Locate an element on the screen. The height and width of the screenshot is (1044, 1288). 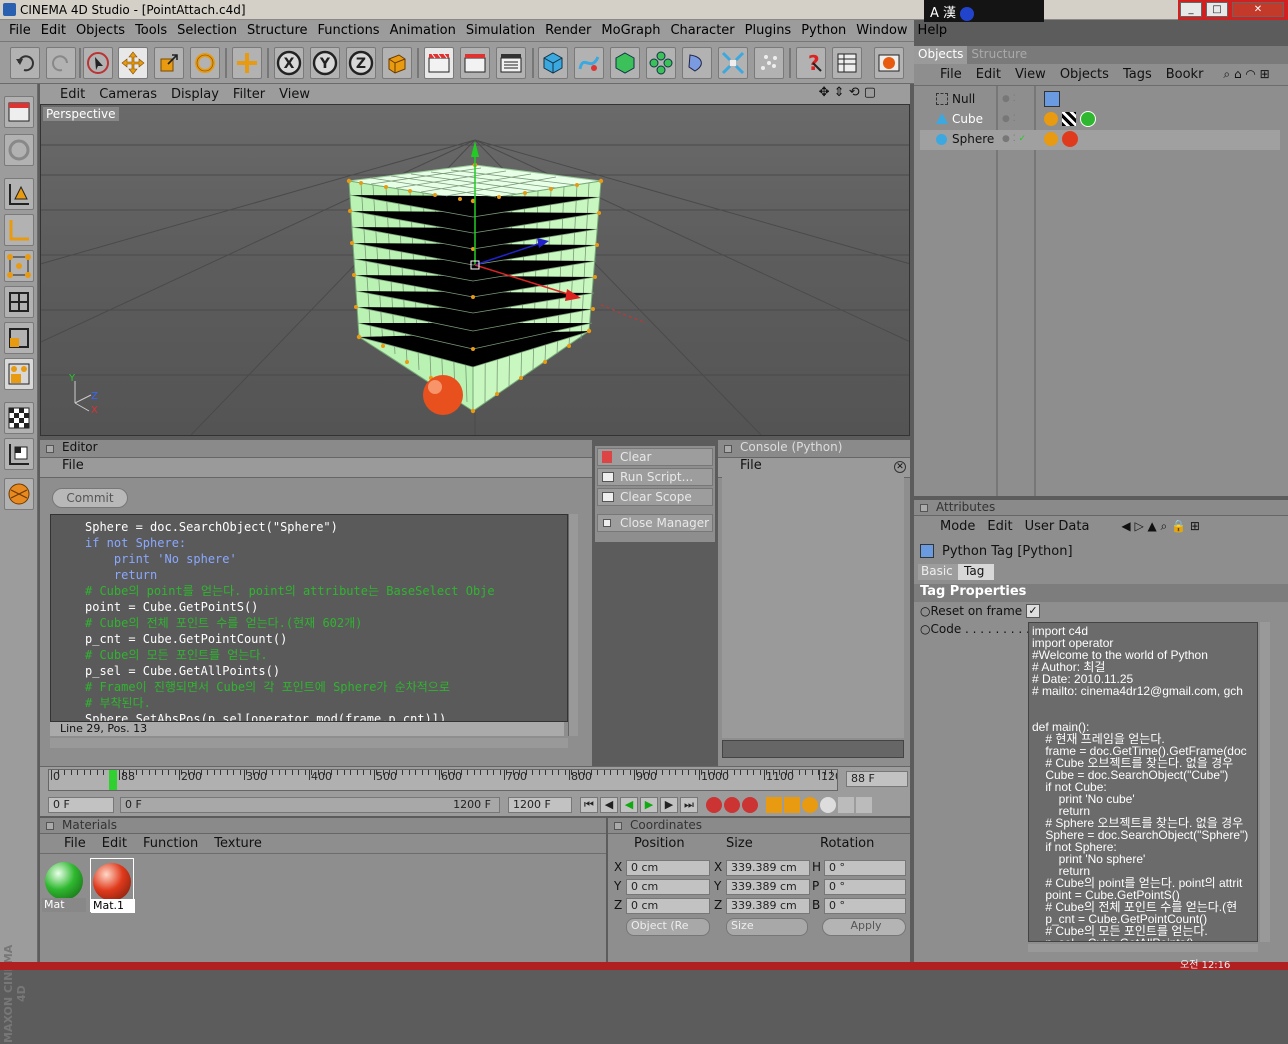
position-z-field: 0 cm is located at coordinates (668, 906).